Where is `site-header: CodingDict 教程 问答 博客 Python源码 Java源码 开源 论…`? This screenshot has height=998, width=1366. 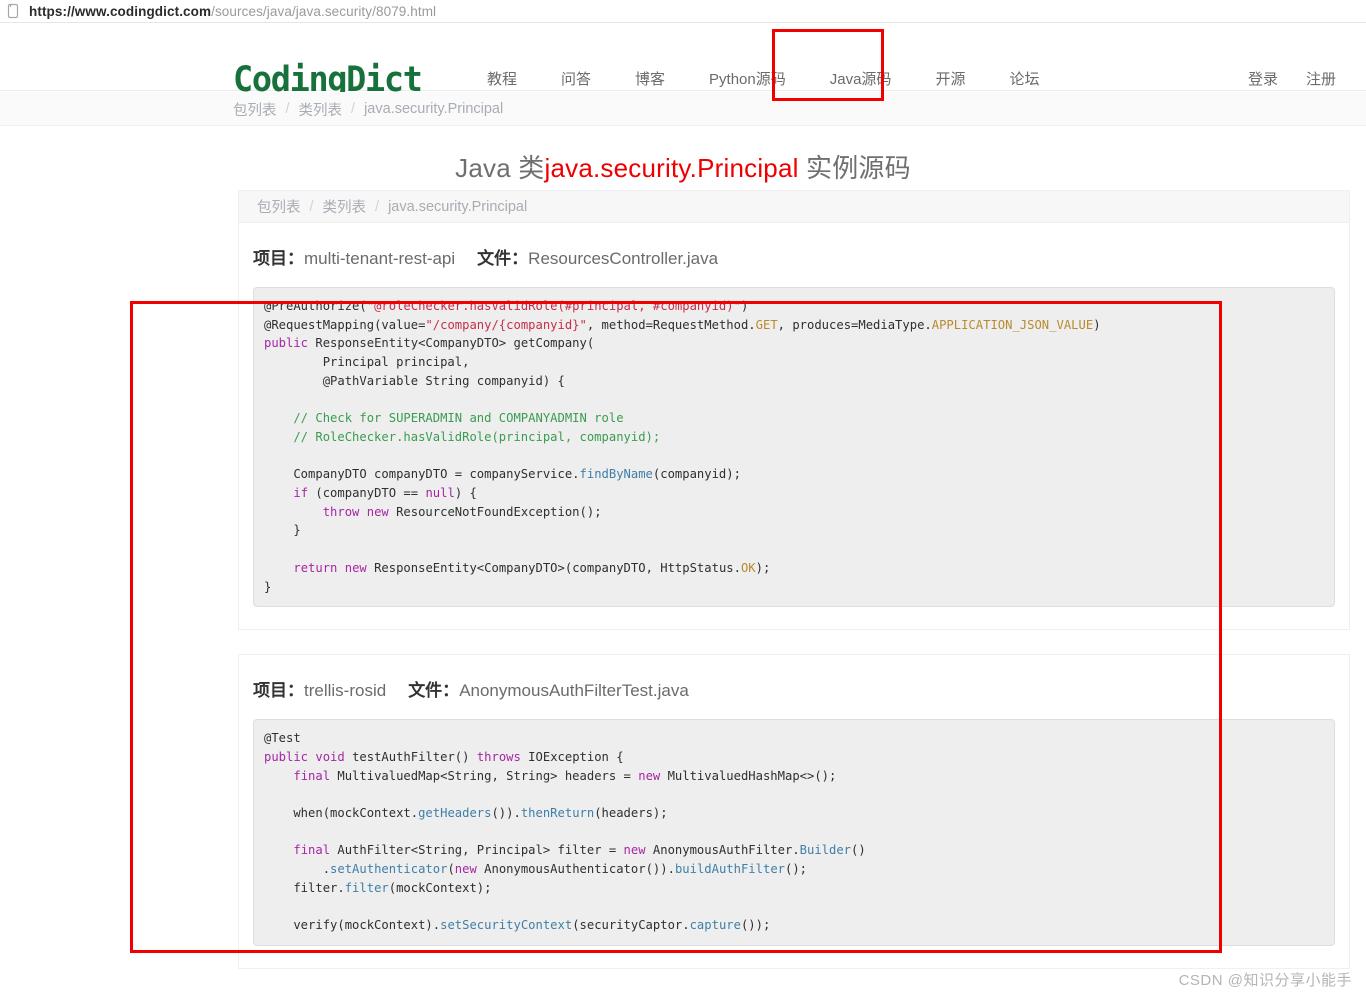 site-header: CodingDict 教程 问答 博客 Python源码 Java源码 开源 论… is located at coordinates (683, 60).